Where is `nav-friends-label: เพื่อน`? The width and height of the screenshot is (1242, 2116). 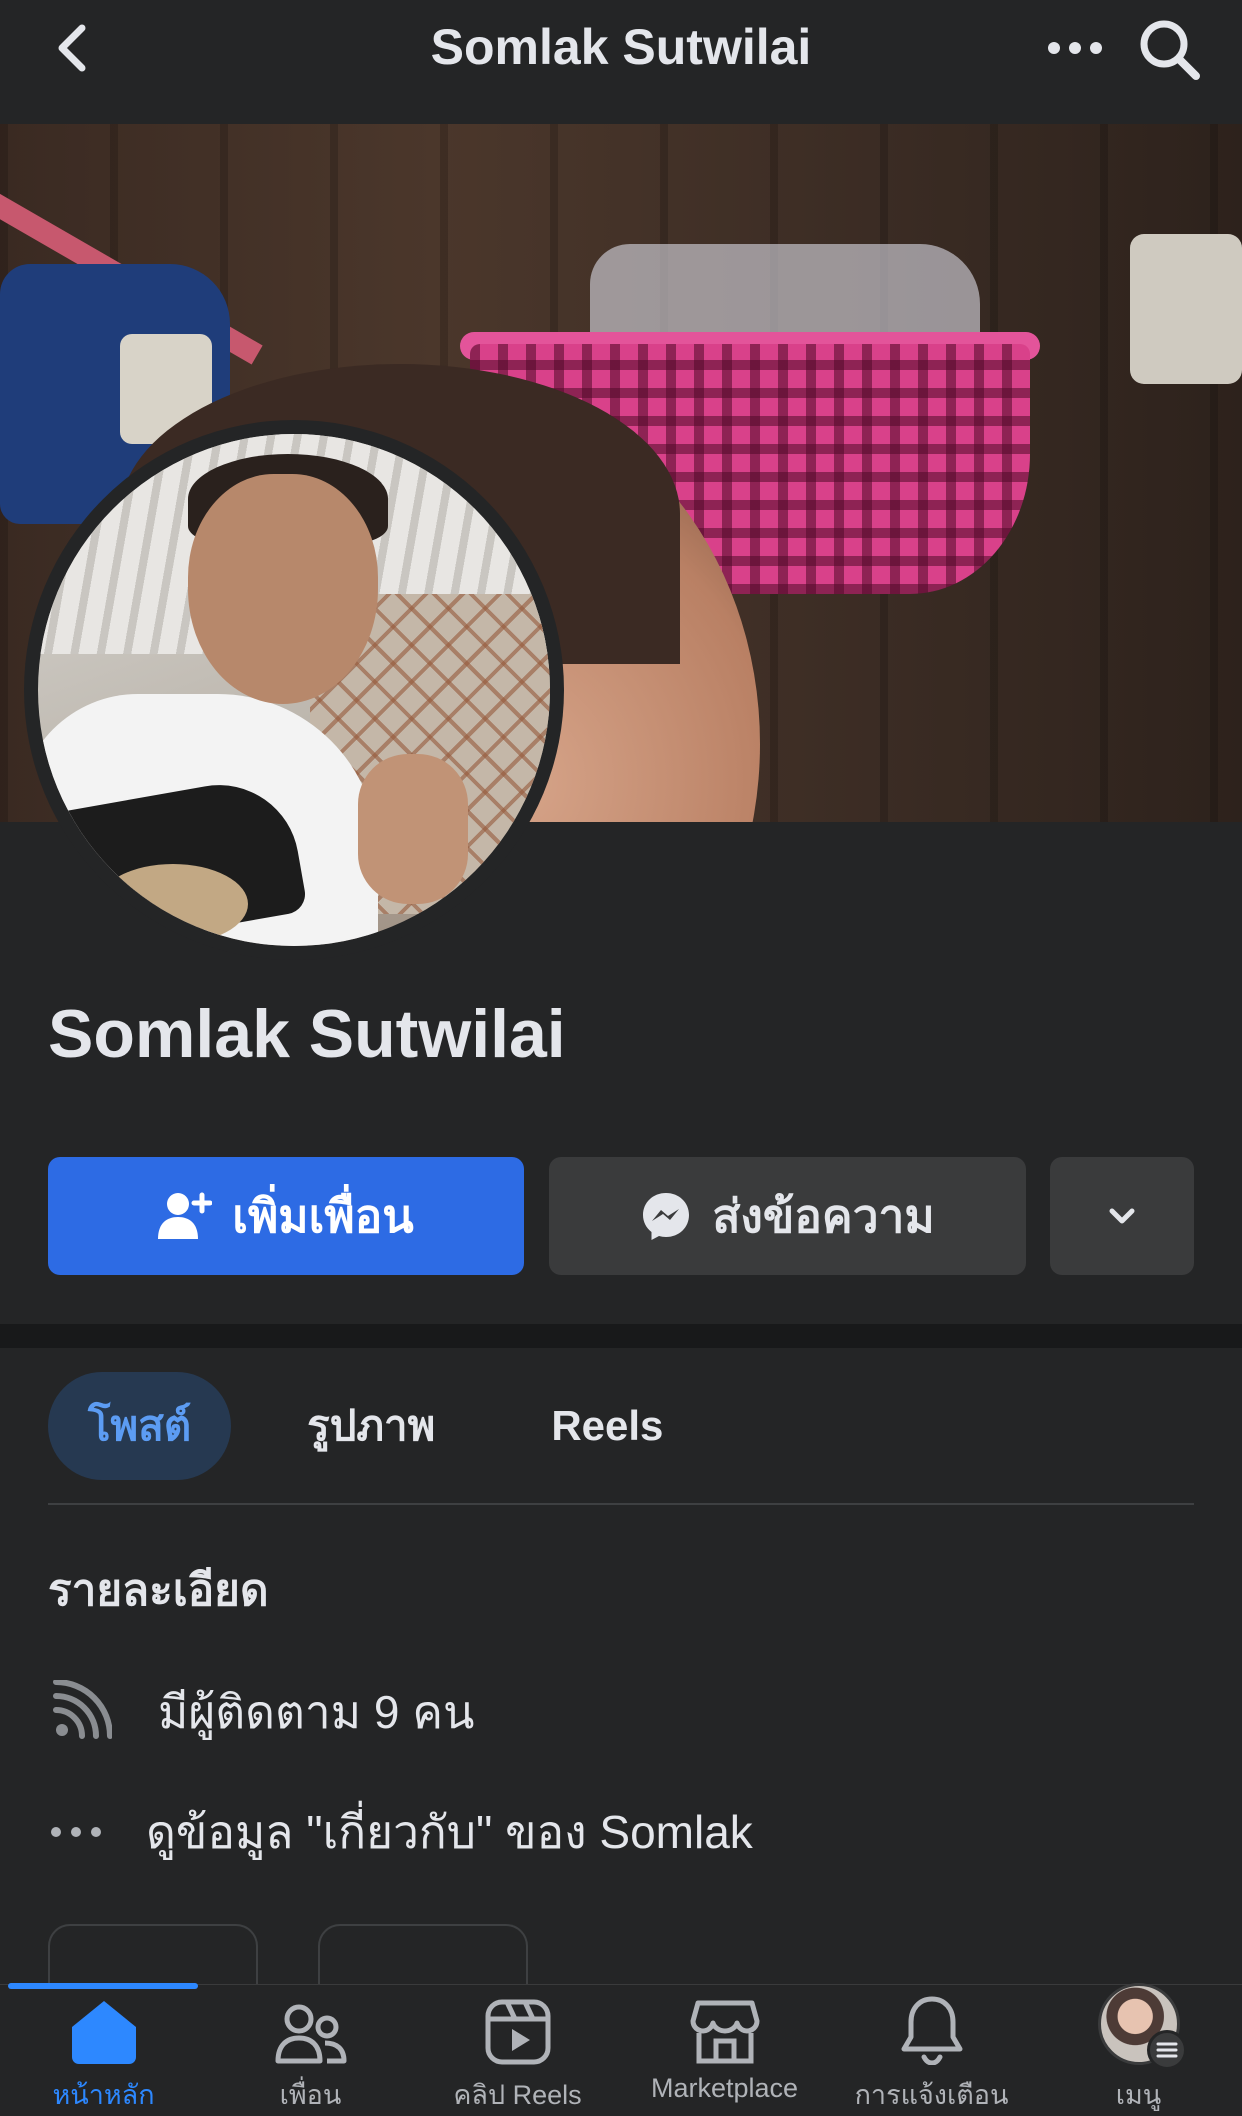 nav-friends-label: เพื่อน is located at coordinates (310, 2095).